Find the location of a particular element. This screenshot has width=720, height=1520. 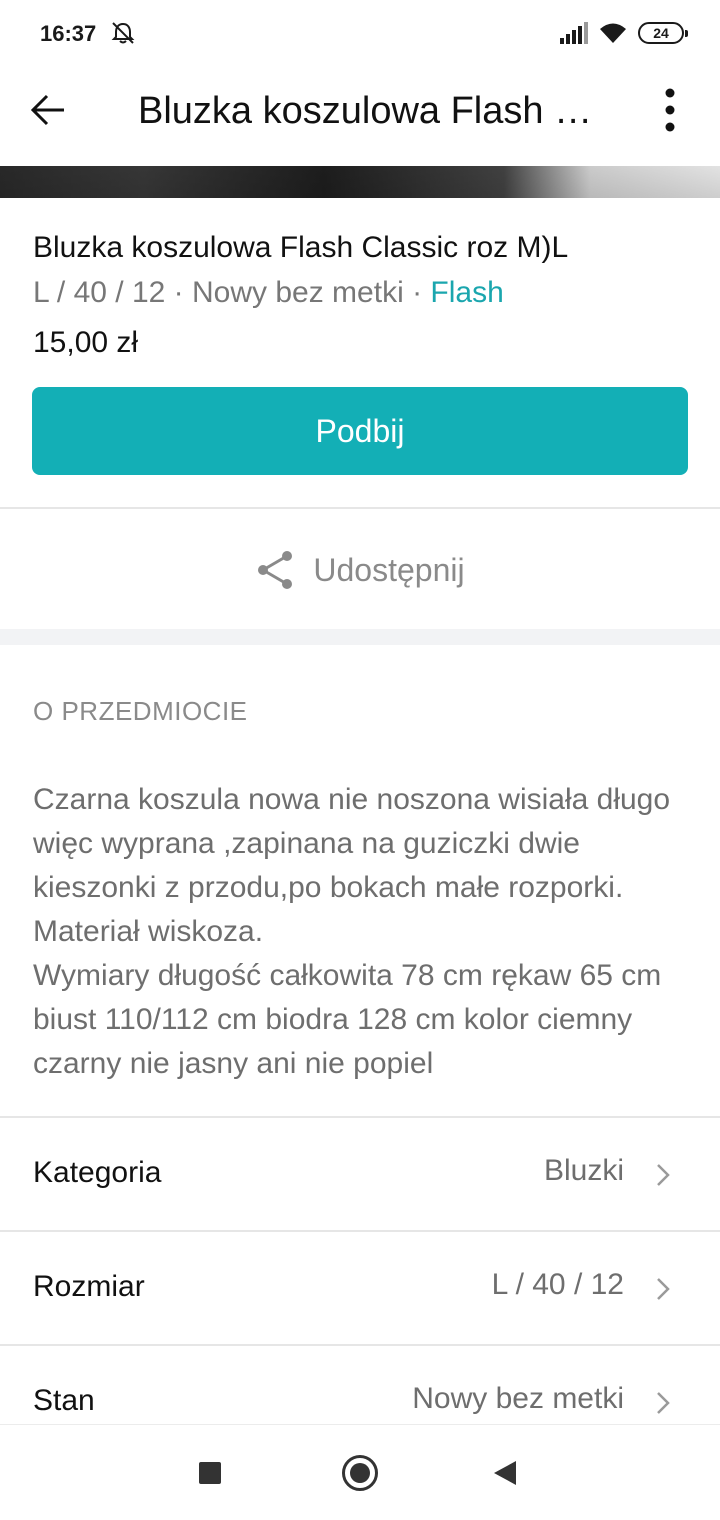

wifi-icon is located at coordinates (613, 33).